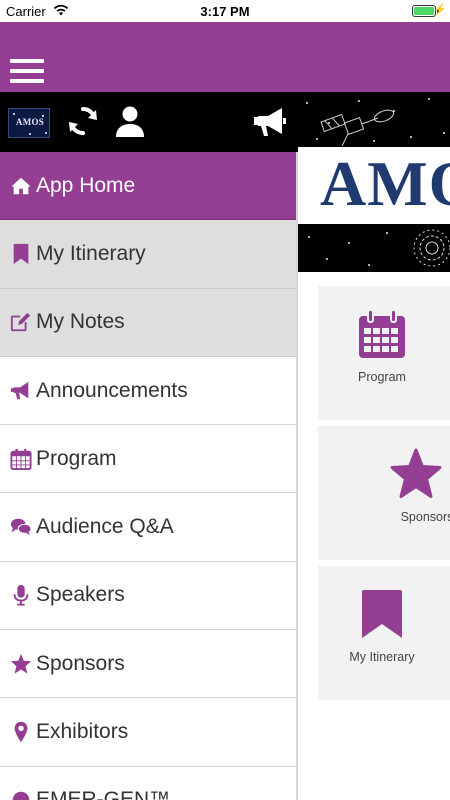  I want to click on drawer-item-exhibitors: Exhibitors, so click(148, 732).